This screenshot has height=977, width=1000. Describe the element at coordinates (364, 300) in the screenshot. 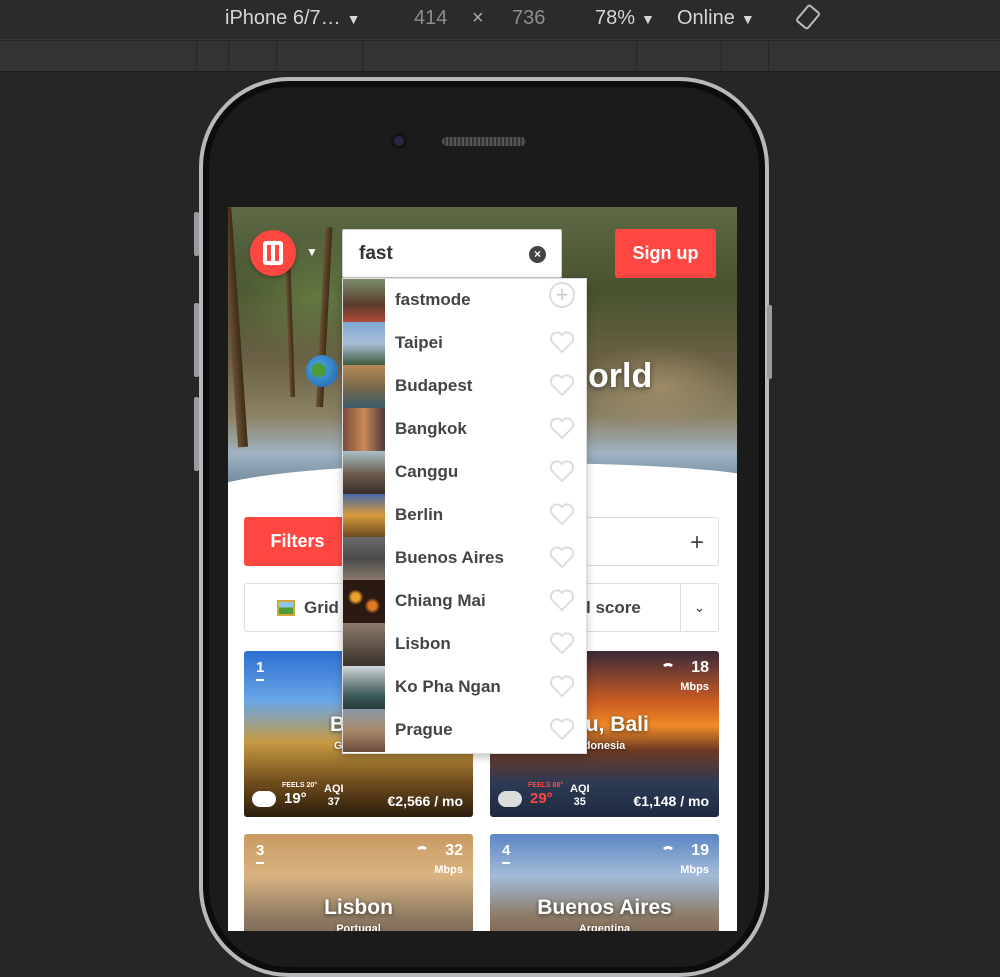

I see `avatar` at that location.